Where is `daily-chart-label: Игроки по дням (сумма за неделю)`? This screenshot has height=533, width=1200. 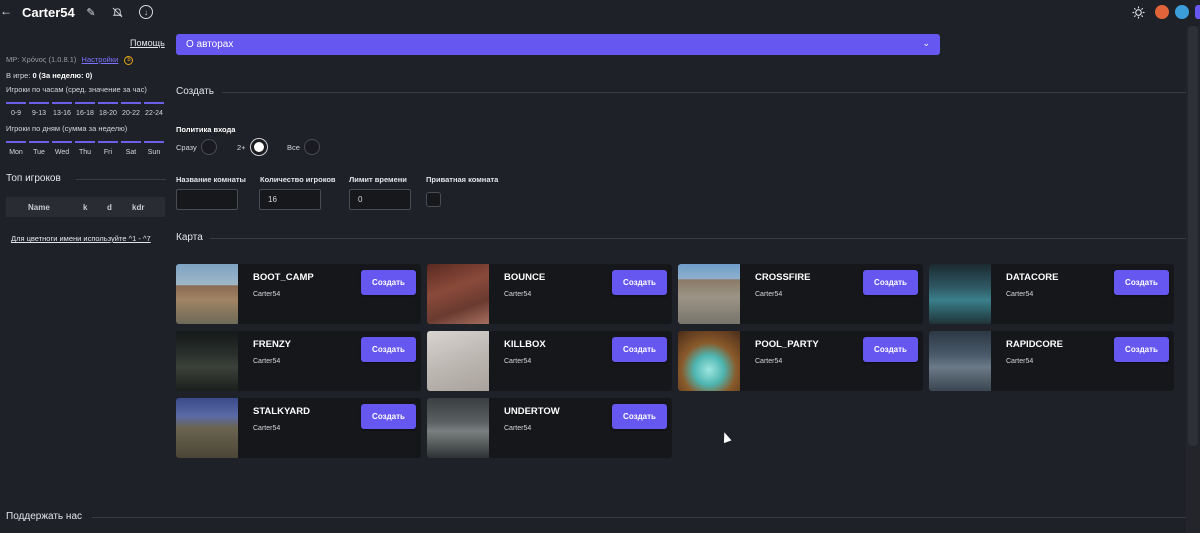
daily-chart-label: Игроки по дням (сумма за неделю) is located at coordinates (67, 128).